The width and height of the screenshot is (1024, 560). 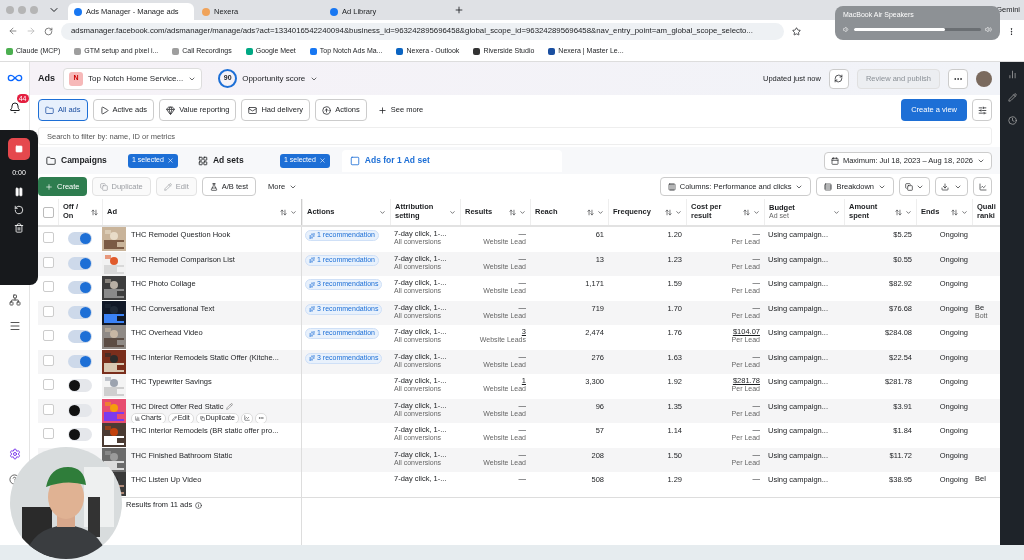 I want to click on level-tab: Campaigns, so click(x=78, y=160).